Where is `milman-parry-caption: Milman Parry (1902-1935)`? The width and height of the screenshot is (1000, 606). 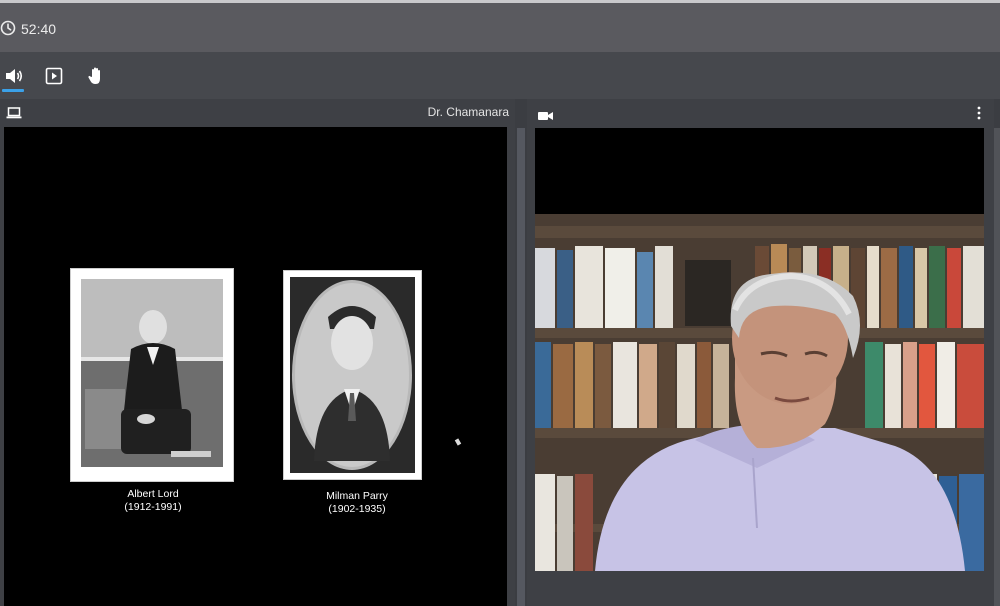 milman-parry-caption: Milman Parry (1902-1935) is located at coordinates (357, 503).